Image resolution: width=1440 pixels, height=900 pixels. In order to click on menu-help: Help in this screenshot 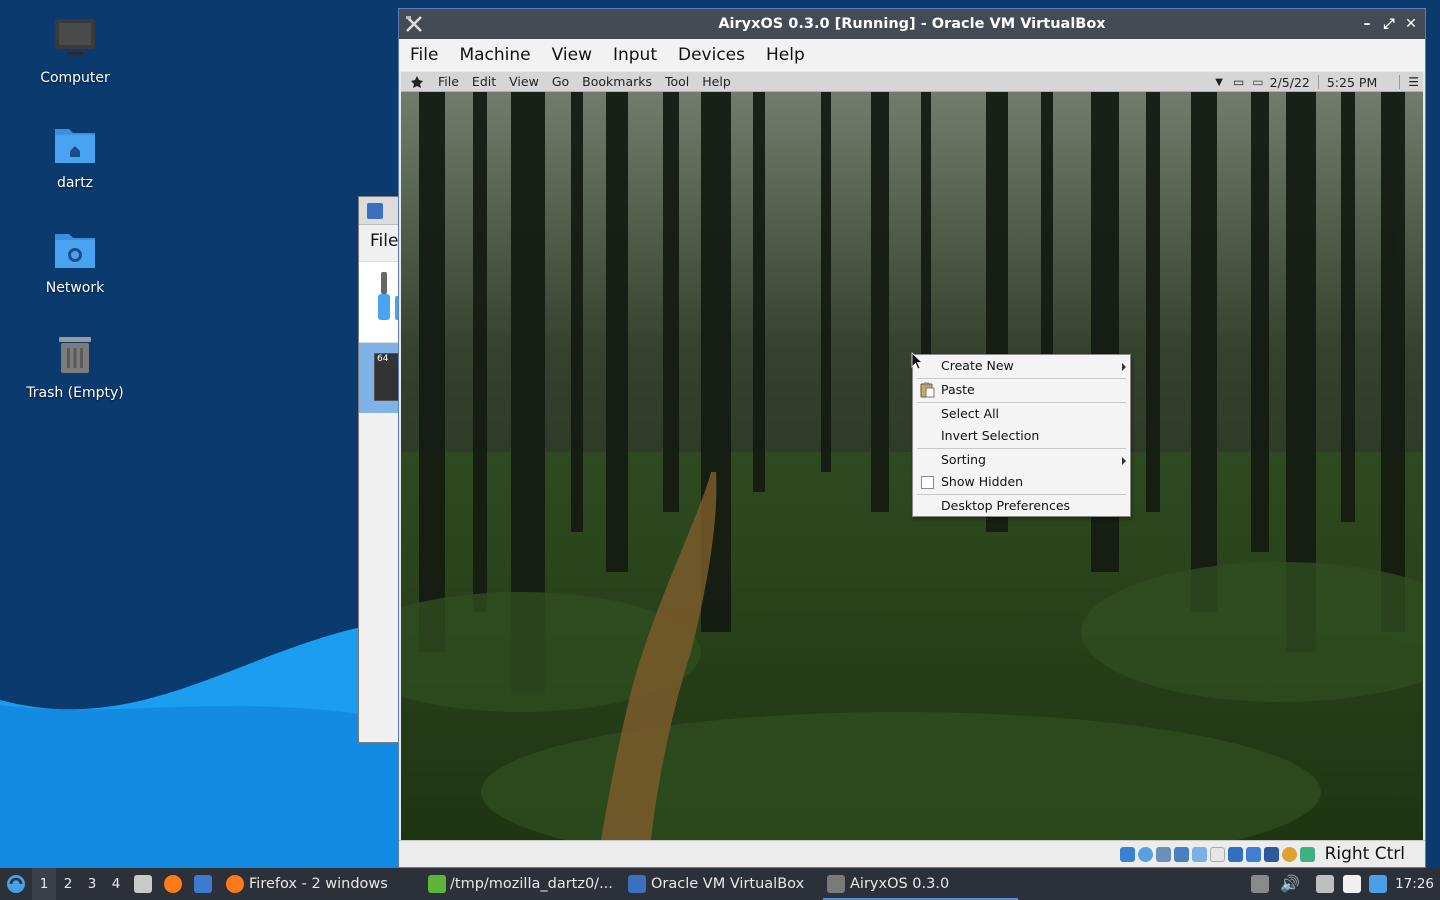, I will do `click(785, 55)`.